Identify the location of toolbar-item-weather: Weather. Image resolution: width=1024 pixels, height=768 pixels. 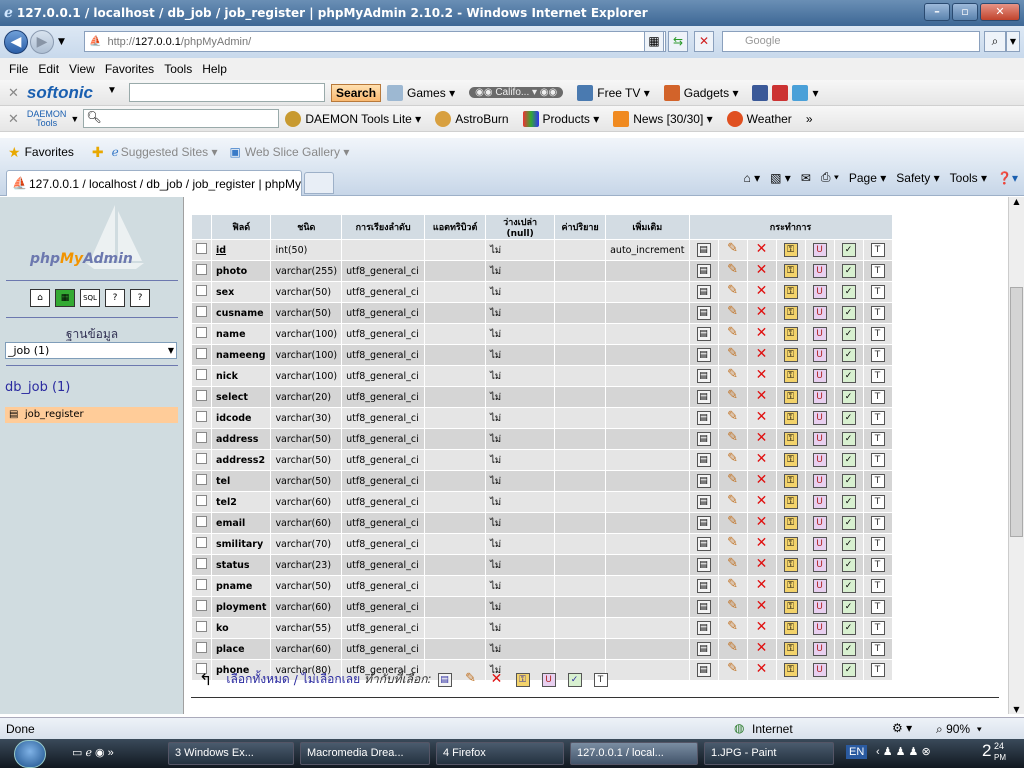
(759, 118).